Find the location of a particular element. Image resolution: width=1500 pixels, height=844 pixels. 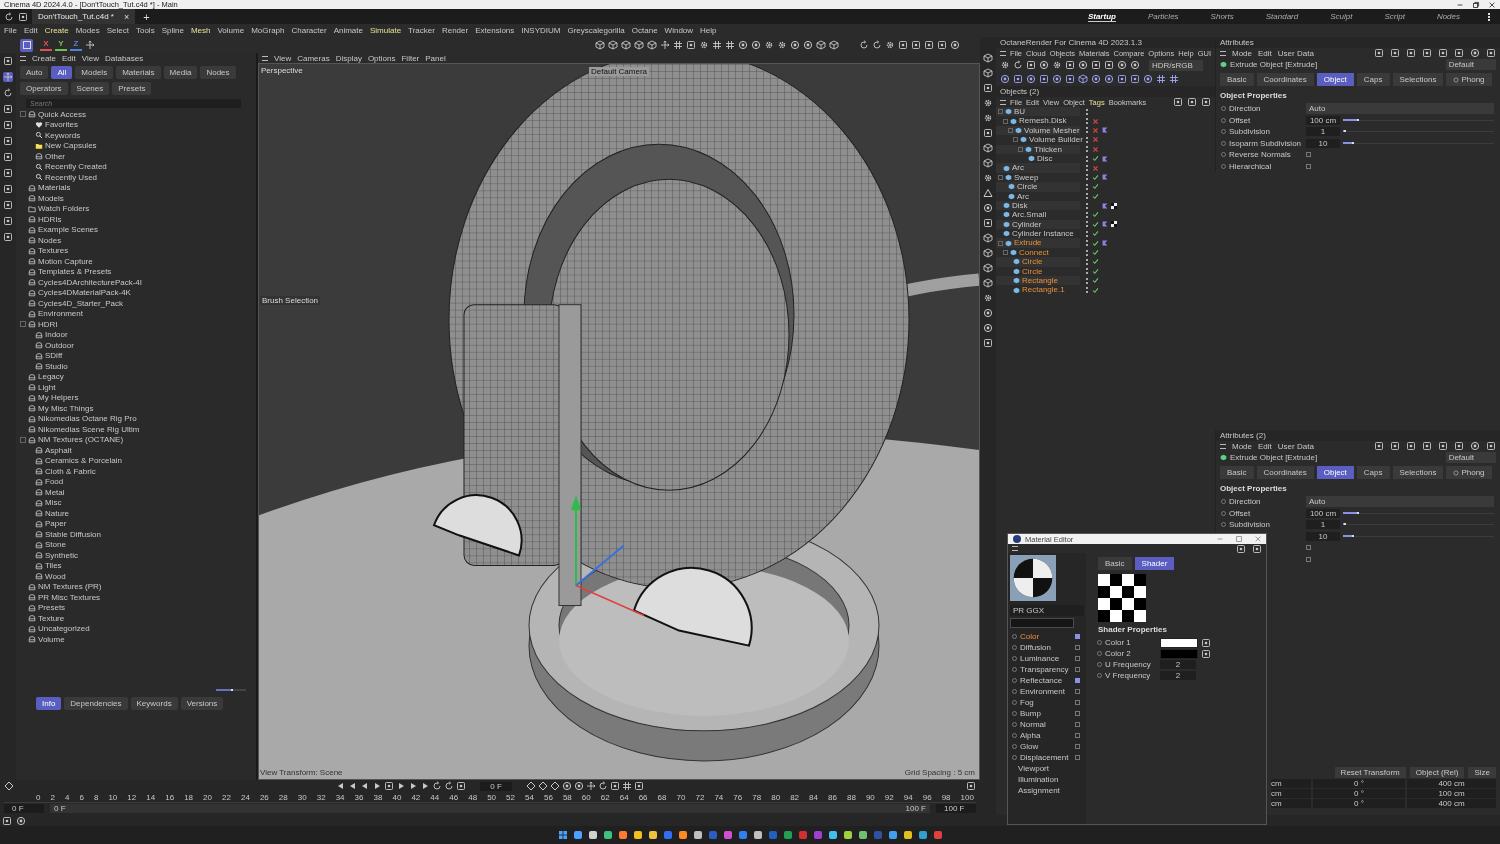

filter-chip: Auto is located at coordinates (34, 72).